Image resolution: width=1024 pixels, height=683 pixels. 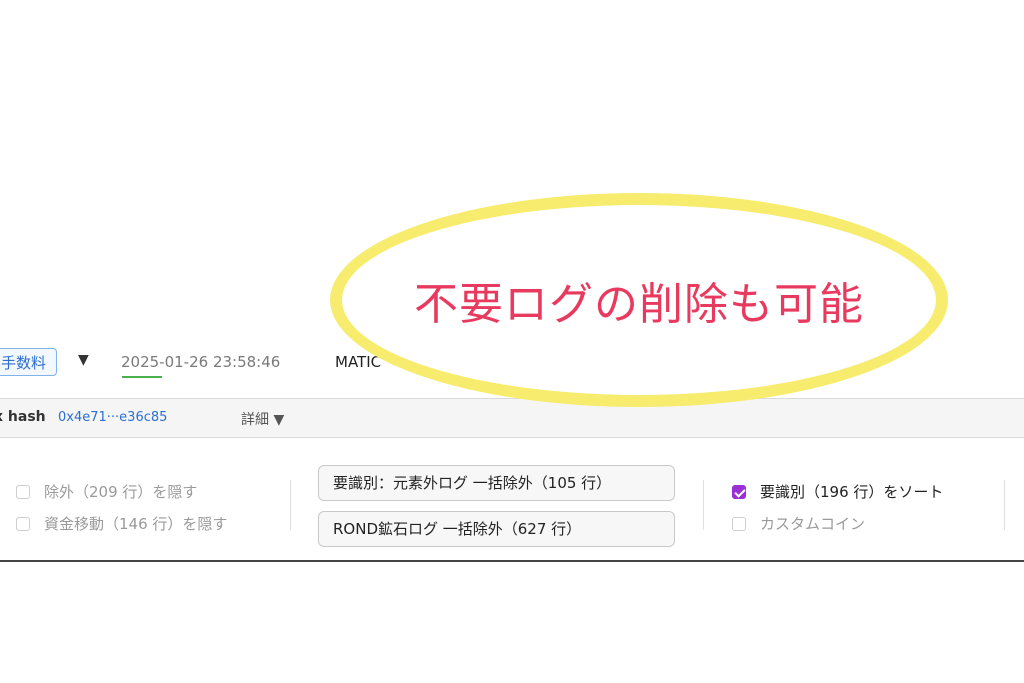 I want to click on sort-unidentified-label: 要識別（196 行）をソート, so click(x=852, y=492).